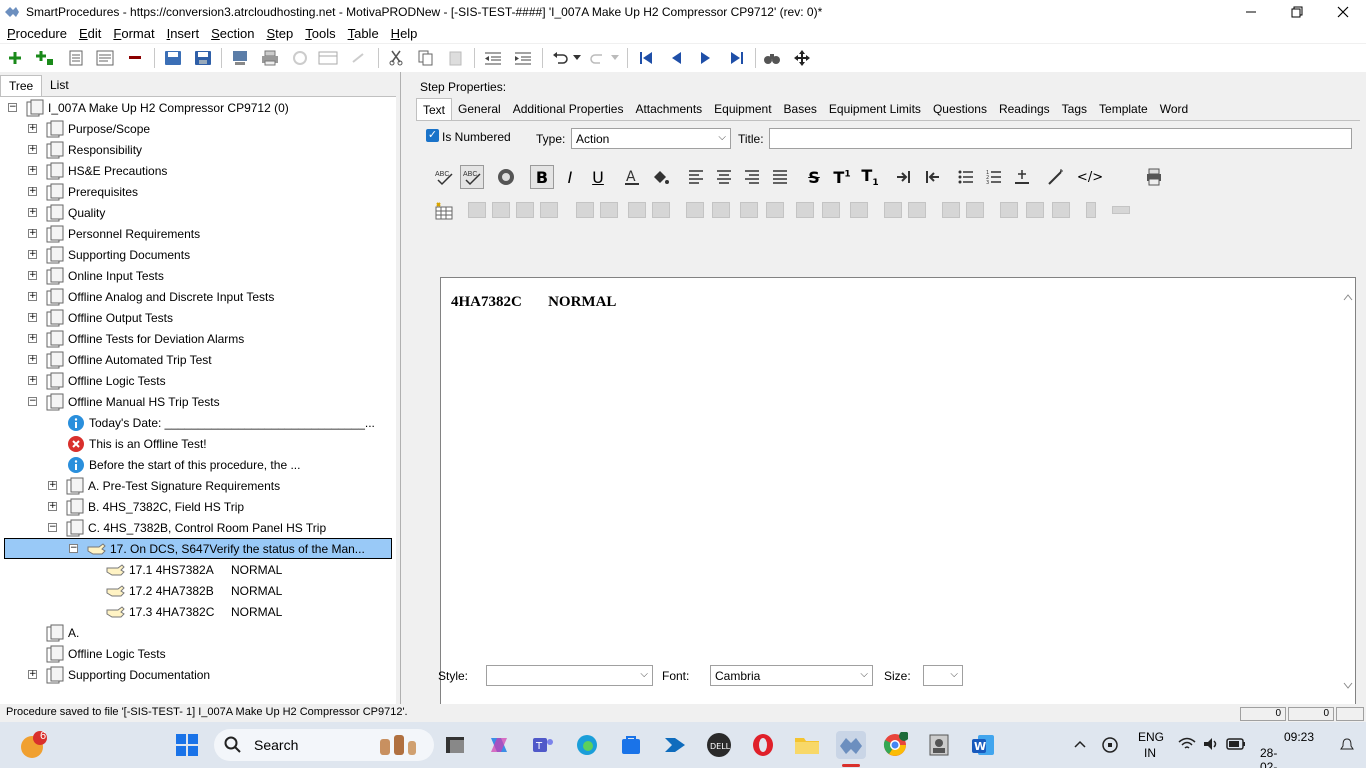 This screenshot has height=768, width=1366. Describe the element at coordinates (110, 401) in the screenshot. I see `tree-section: − Offline Manual HS Trip Tests` at that location.